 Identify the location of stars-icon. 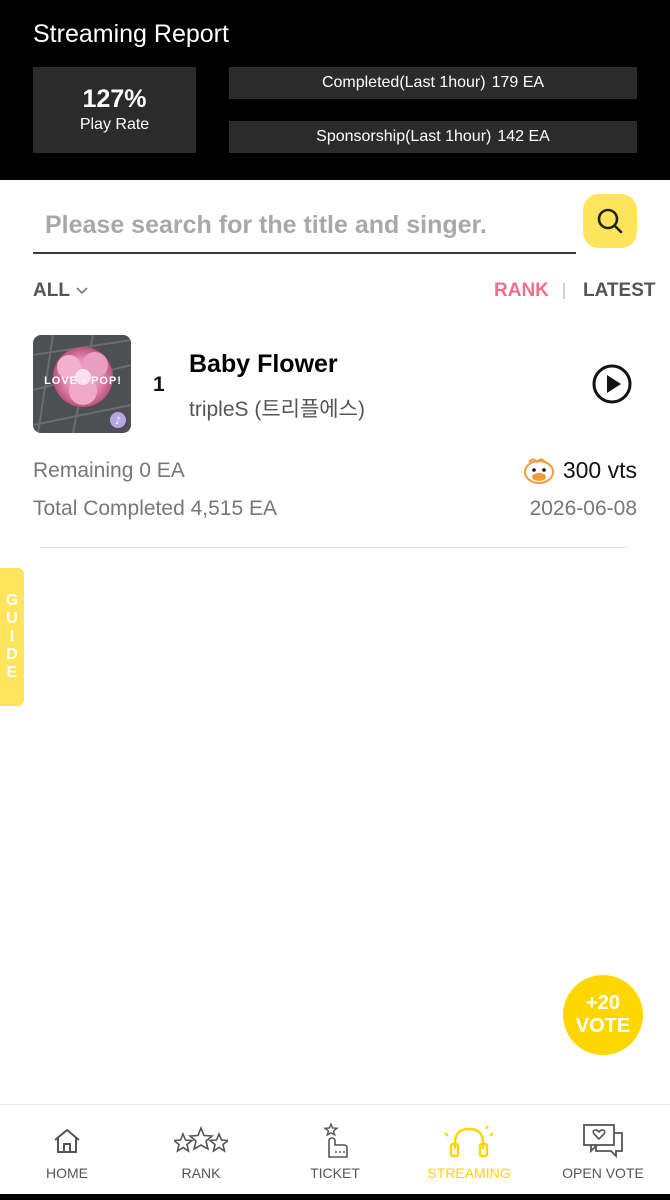
(201, 1139).